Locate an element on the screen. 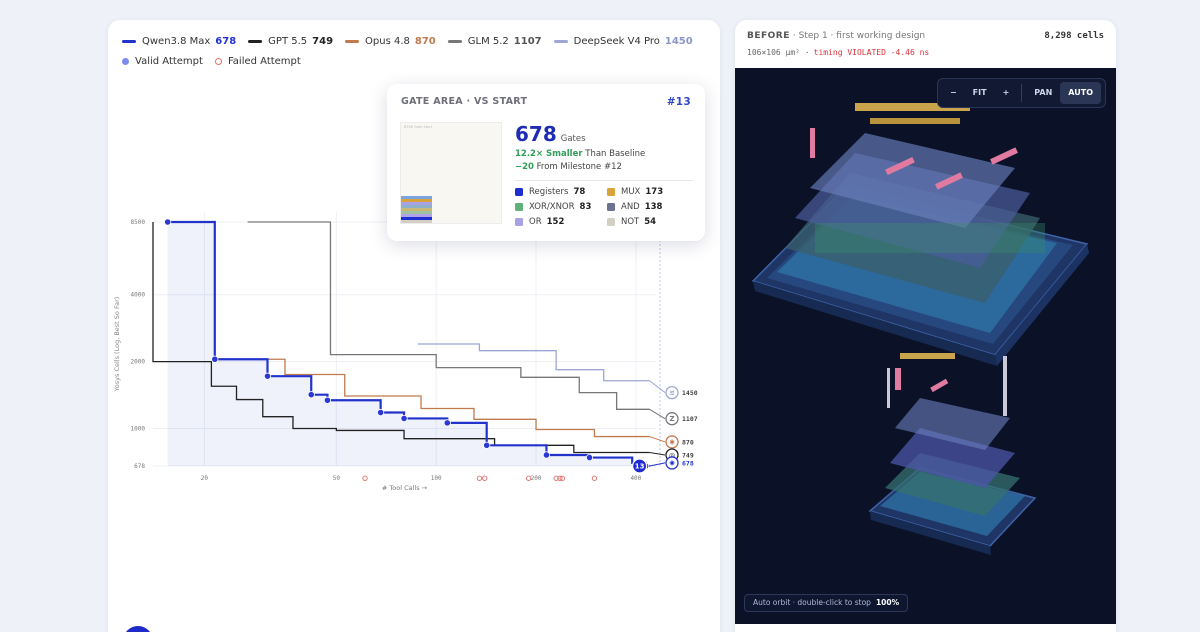 The image size is (1200, 632). gate-area-thumbnail: 8206 Gate Start is located at coordinates (451, 173).